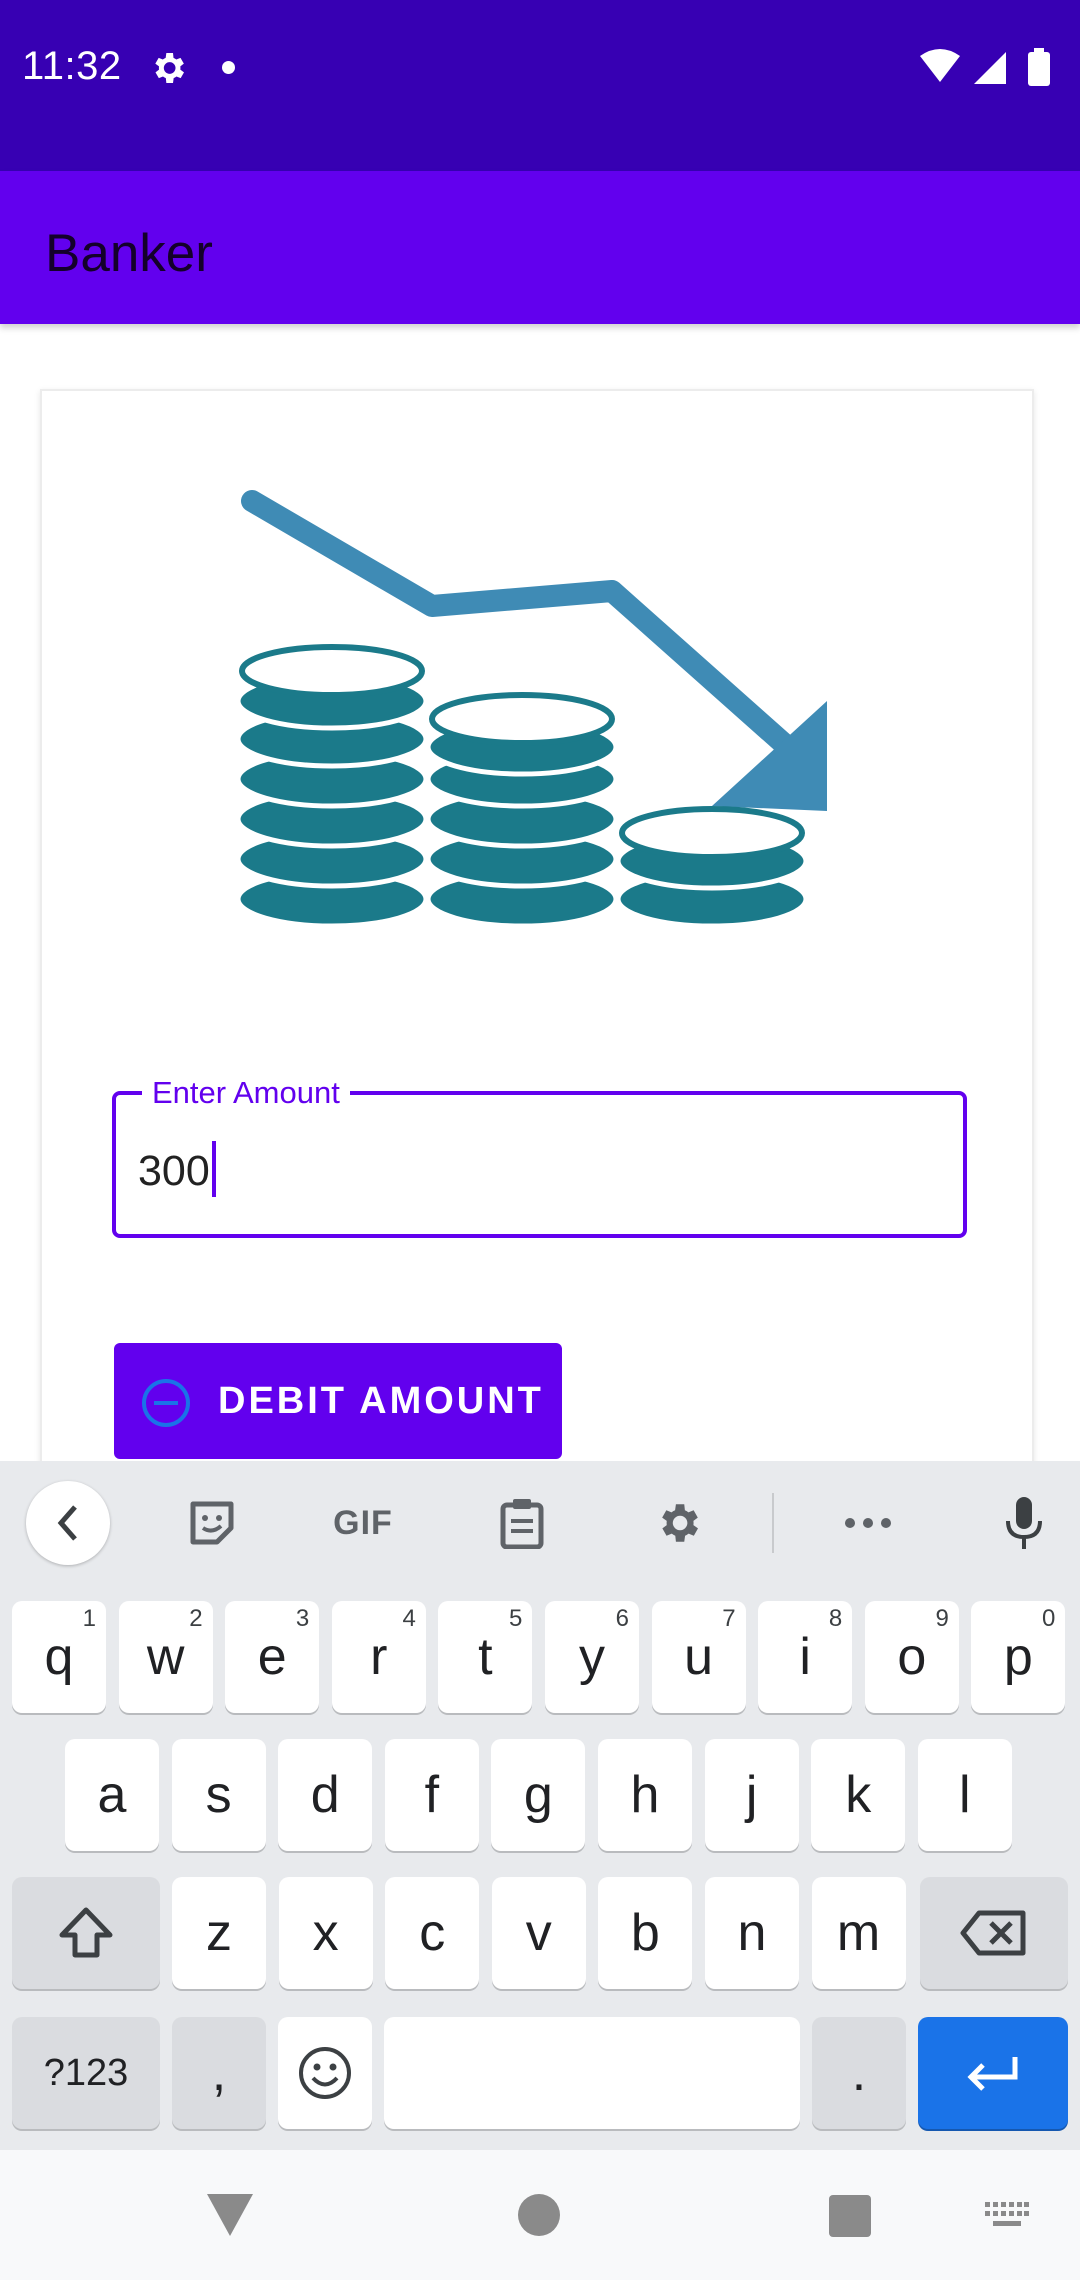  What do you see at coordinates (858, 1795) in the screenshot?
I see `key-k: k` at bounding box center [858, 1795].